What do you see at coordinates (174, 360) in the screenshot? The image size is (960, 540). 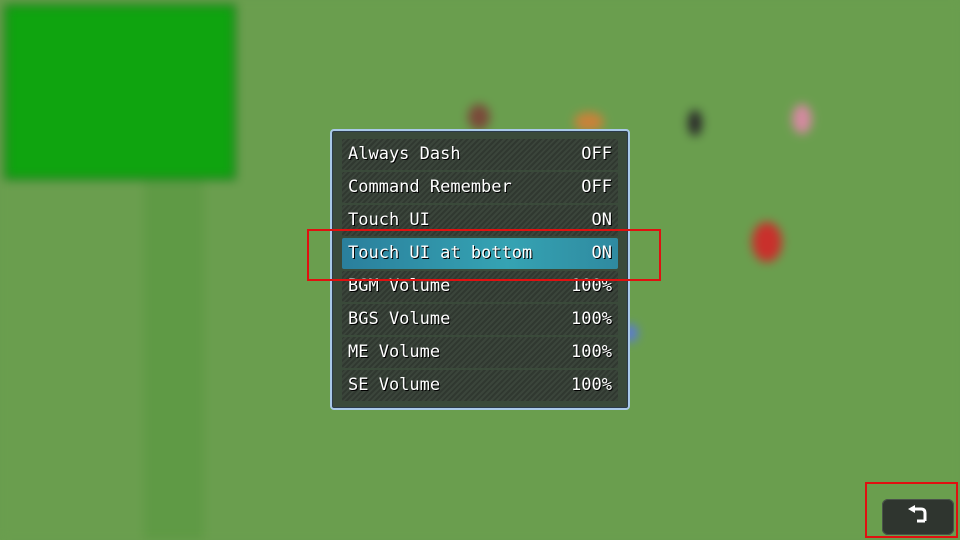 I see `dirt-path` at bounding box center [174, 360].